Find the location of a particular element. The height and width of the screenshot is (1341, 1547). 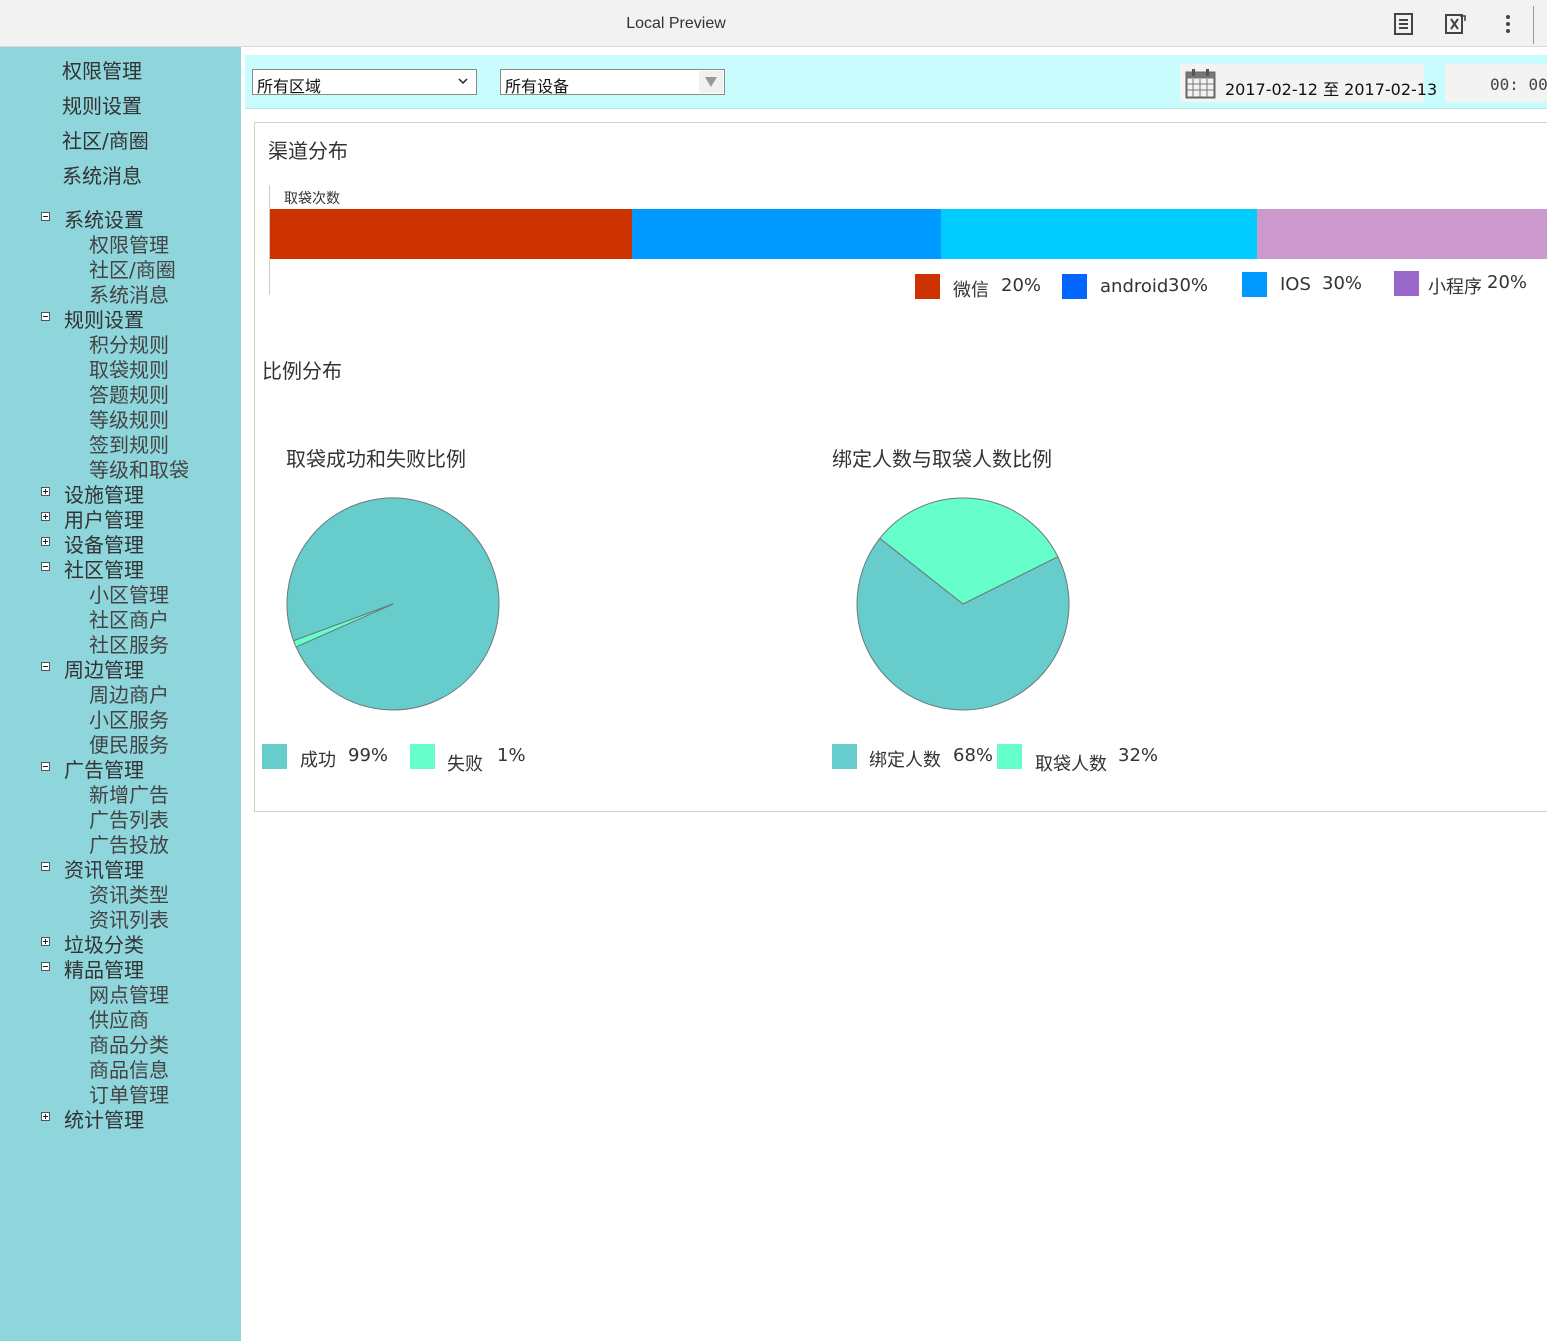

pie-1-legend-label-2: 失败 is located at coordinates (465, 764).